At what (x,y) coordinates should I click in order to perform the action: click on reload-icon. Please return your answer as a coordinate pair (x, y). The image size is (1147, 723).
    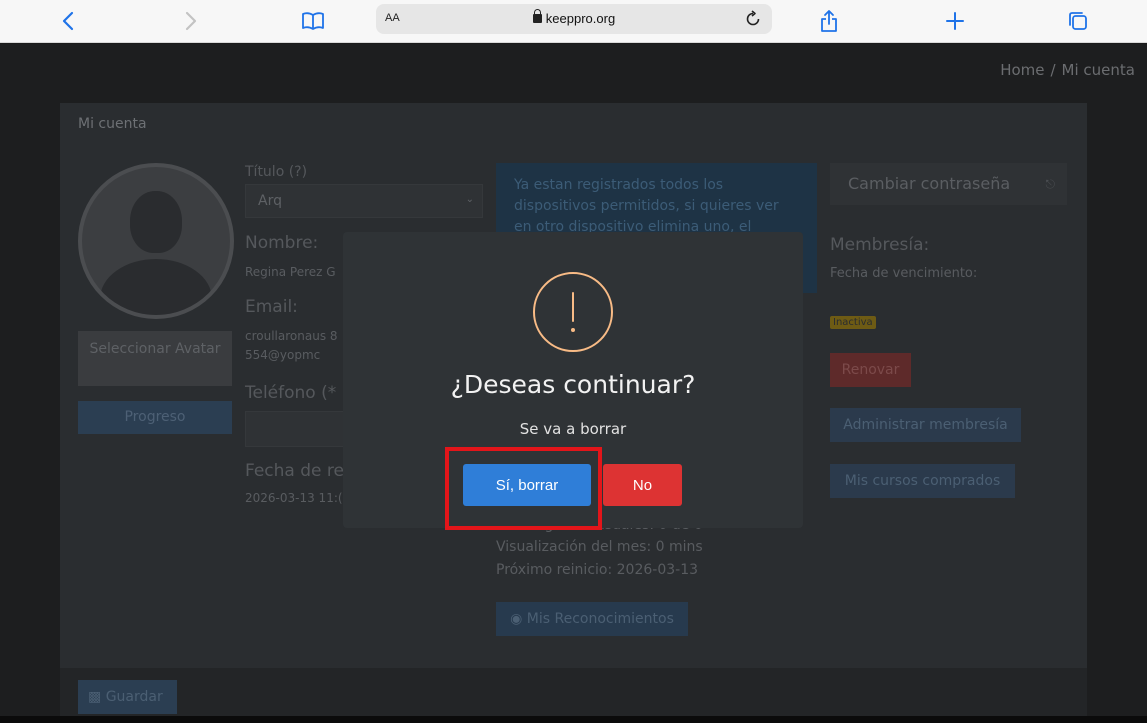
    Looking at the image, I should click on (753, 19).